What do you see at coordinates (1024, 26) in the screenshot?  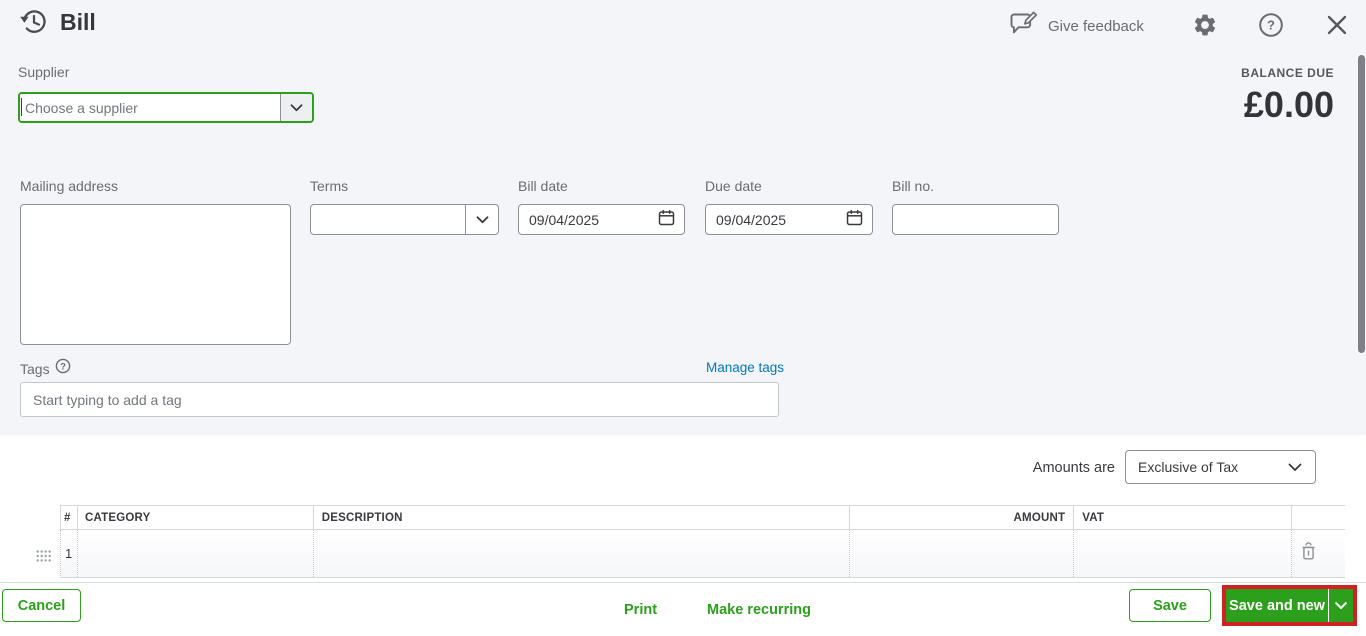 I see `feedback-icon` at bounding box center [1024, 26].